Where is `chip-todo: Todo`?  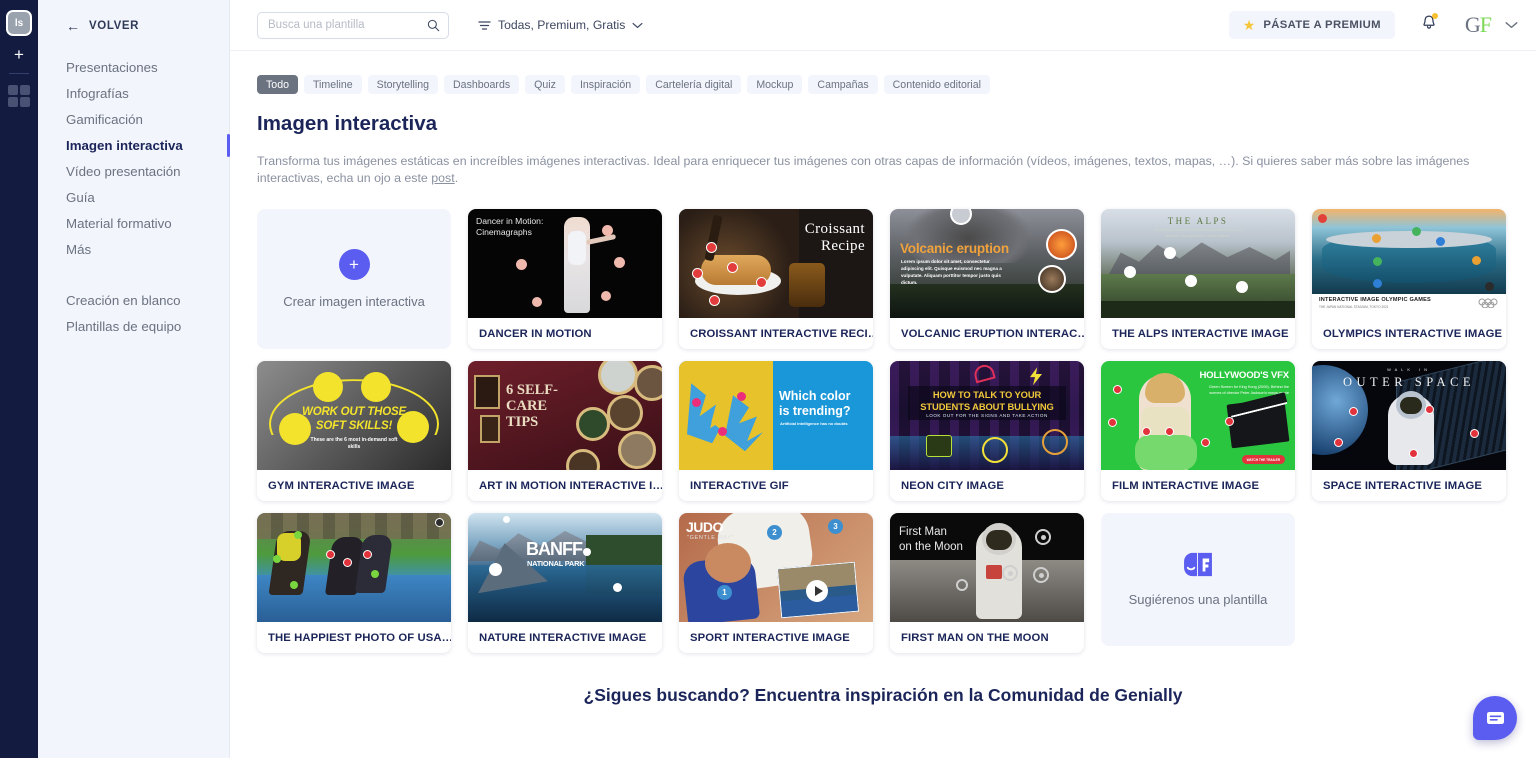
chip-todo: Todo is located at coordinates (277, 84).